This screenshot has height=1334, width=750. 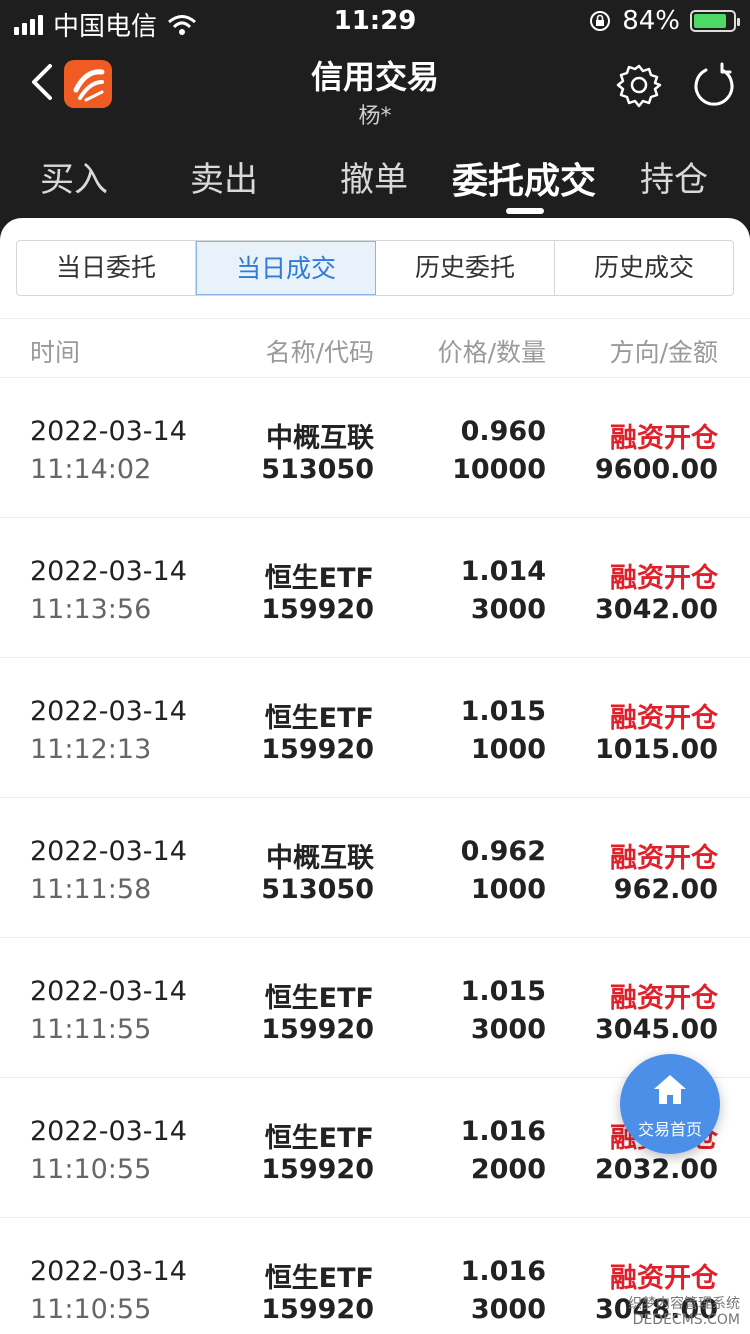 I want to click on refresh-icon, so click(x=714, y=85).